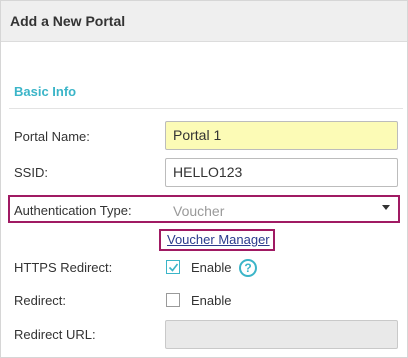 The width and height of the screenshot is (408, 358). Describe the element at coordinates (52, 136) in the screenshot. I see `portal-name-label: Portal Name:` at that location.